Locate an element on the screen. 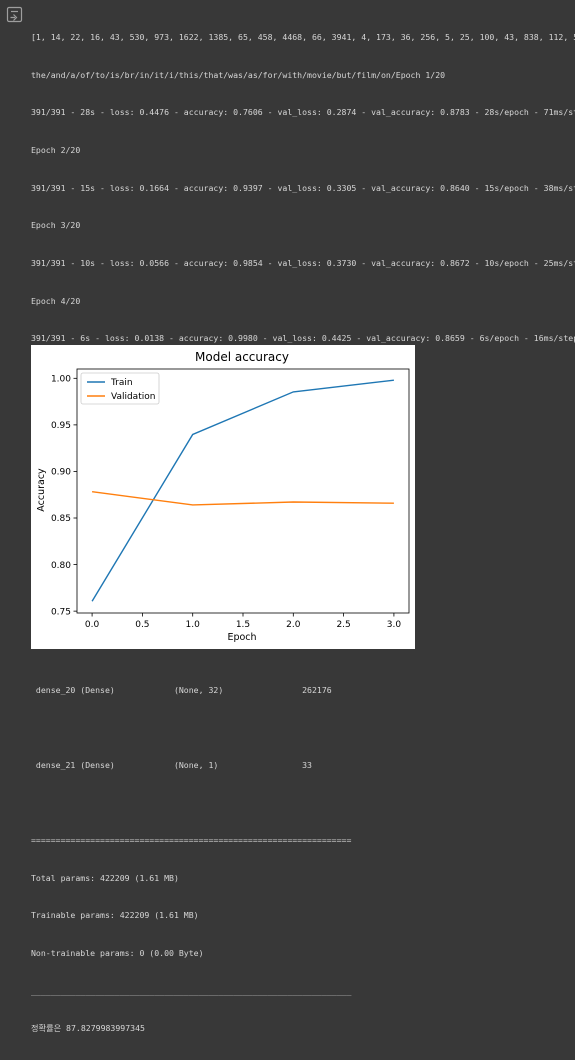  series-line-train is located at coordinates (242, 490).